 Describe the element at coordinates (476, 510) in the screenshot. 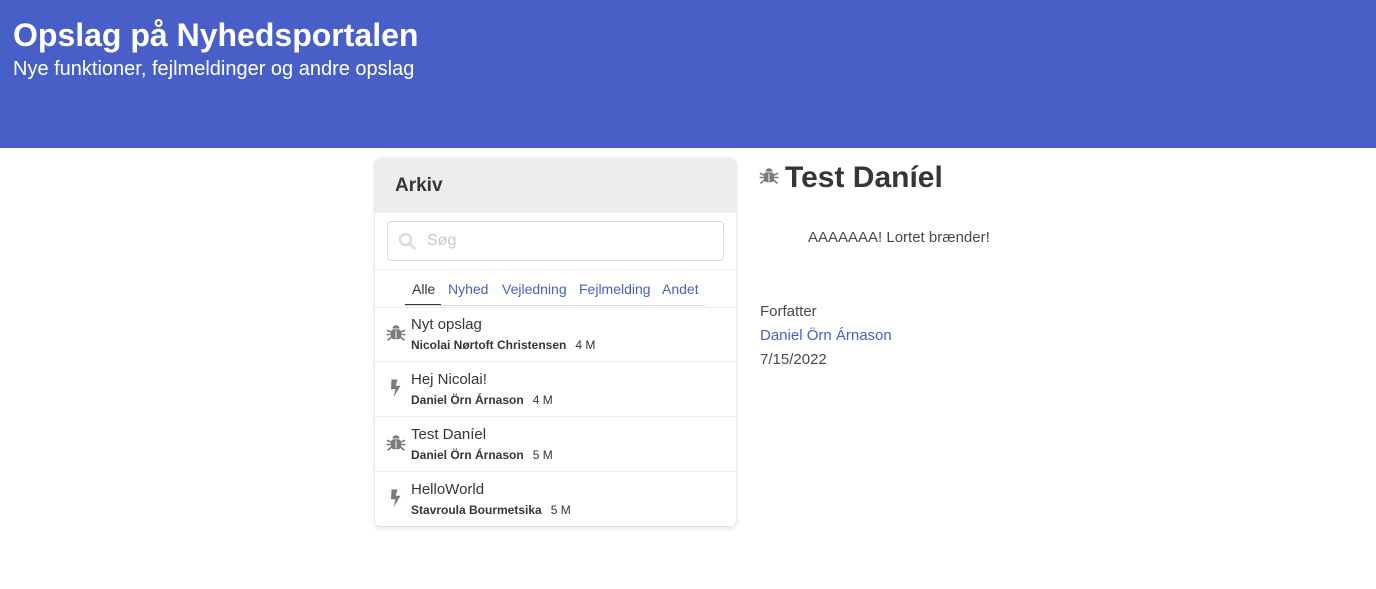

I see `post-author: Stavroula Bourmetsika` at that location.